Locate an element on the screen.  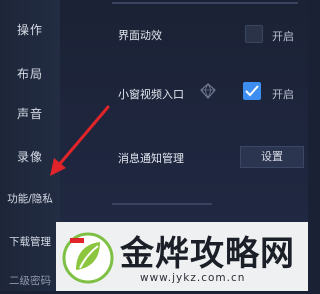
interface-animation-option-label: 开启 is located at coordinates (283, 36).